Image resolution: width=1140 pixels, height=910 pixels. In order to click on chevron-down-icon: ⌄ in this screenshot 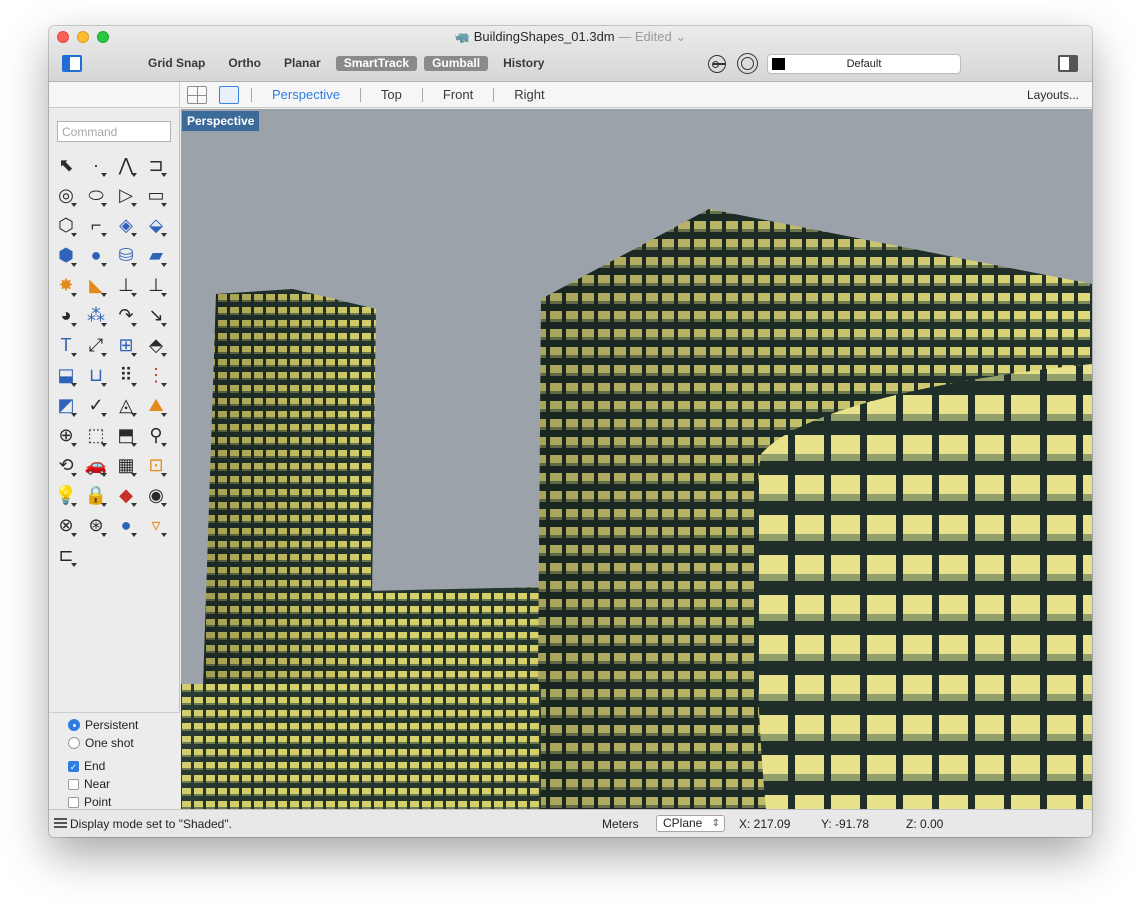, I will do `click(679, 36)`.